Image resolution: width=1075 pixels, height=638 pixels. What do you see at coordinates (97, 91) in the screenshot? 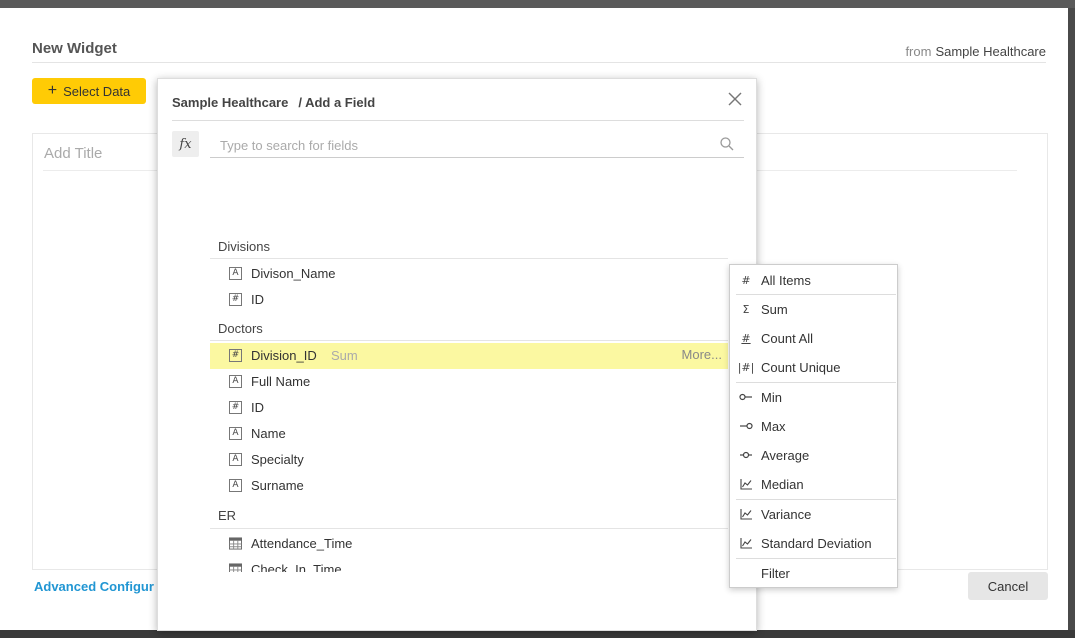
I see `select-data-label: Select Data` at bounding box center [97, 91].